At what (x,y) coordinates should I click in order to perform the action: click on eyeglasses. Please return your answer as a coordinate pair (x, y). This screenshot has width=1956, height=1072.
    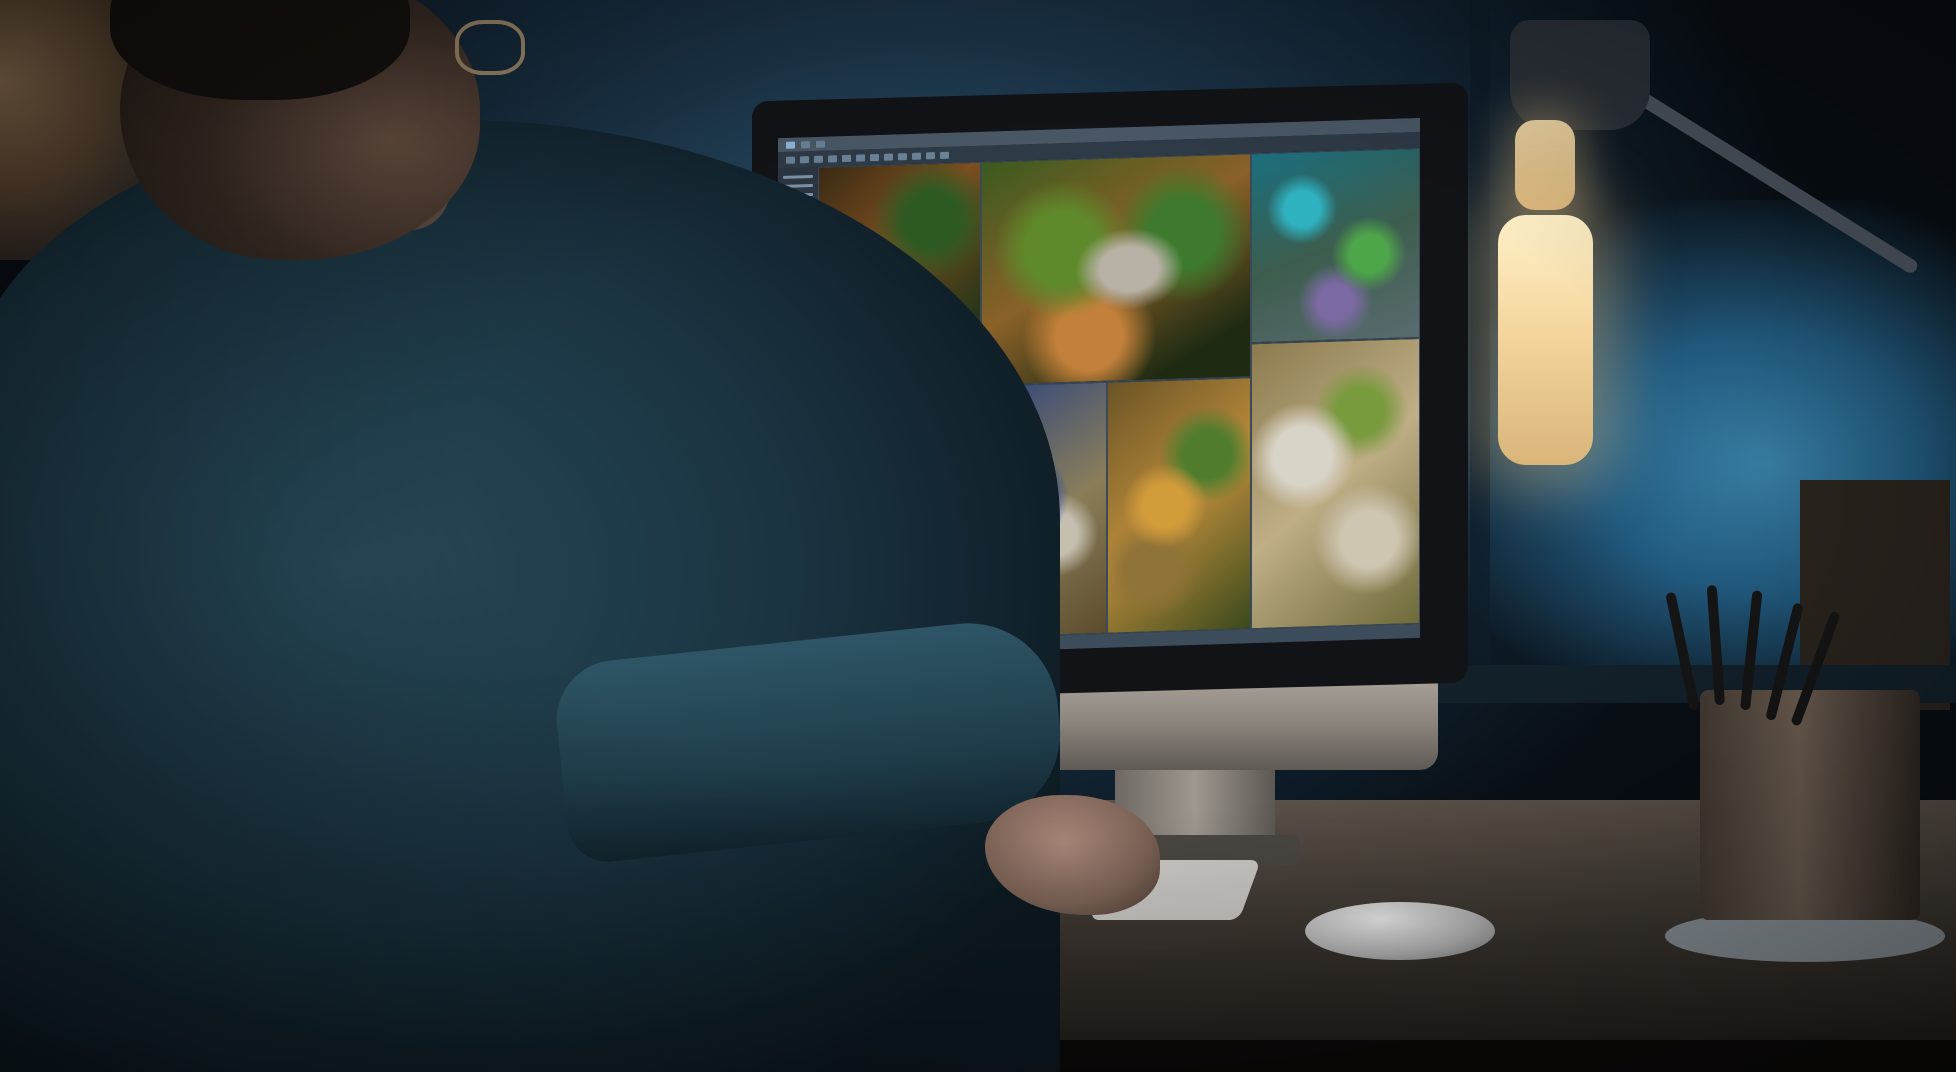
    Looking at the image, I should click on (490, 47).